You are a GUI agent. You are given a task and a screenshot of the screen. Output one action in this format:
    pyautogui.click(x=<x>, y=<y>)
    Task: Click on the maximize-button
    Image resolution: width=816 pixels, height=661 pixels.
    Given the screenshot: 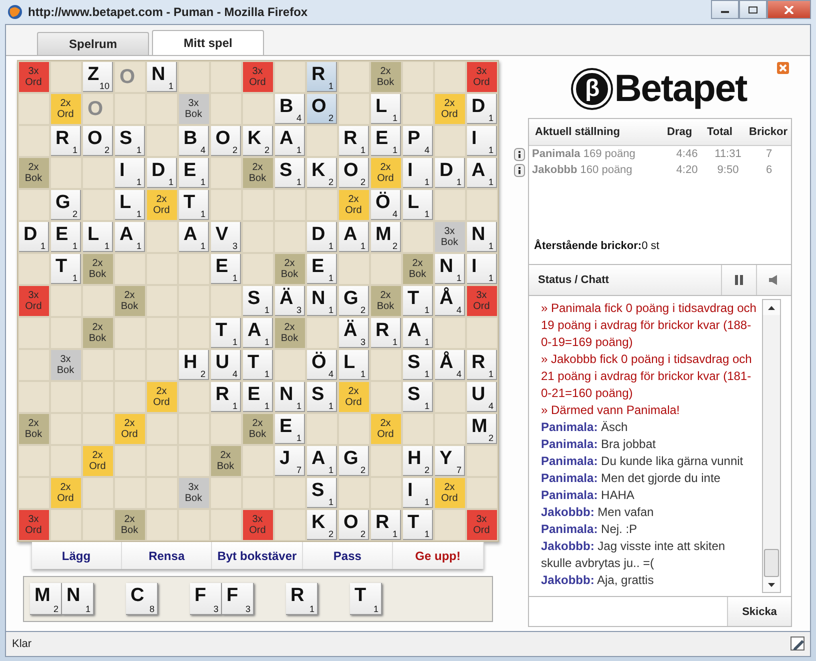 What is the action you would take?
    pyautogui.click(x=753, y=9)
    